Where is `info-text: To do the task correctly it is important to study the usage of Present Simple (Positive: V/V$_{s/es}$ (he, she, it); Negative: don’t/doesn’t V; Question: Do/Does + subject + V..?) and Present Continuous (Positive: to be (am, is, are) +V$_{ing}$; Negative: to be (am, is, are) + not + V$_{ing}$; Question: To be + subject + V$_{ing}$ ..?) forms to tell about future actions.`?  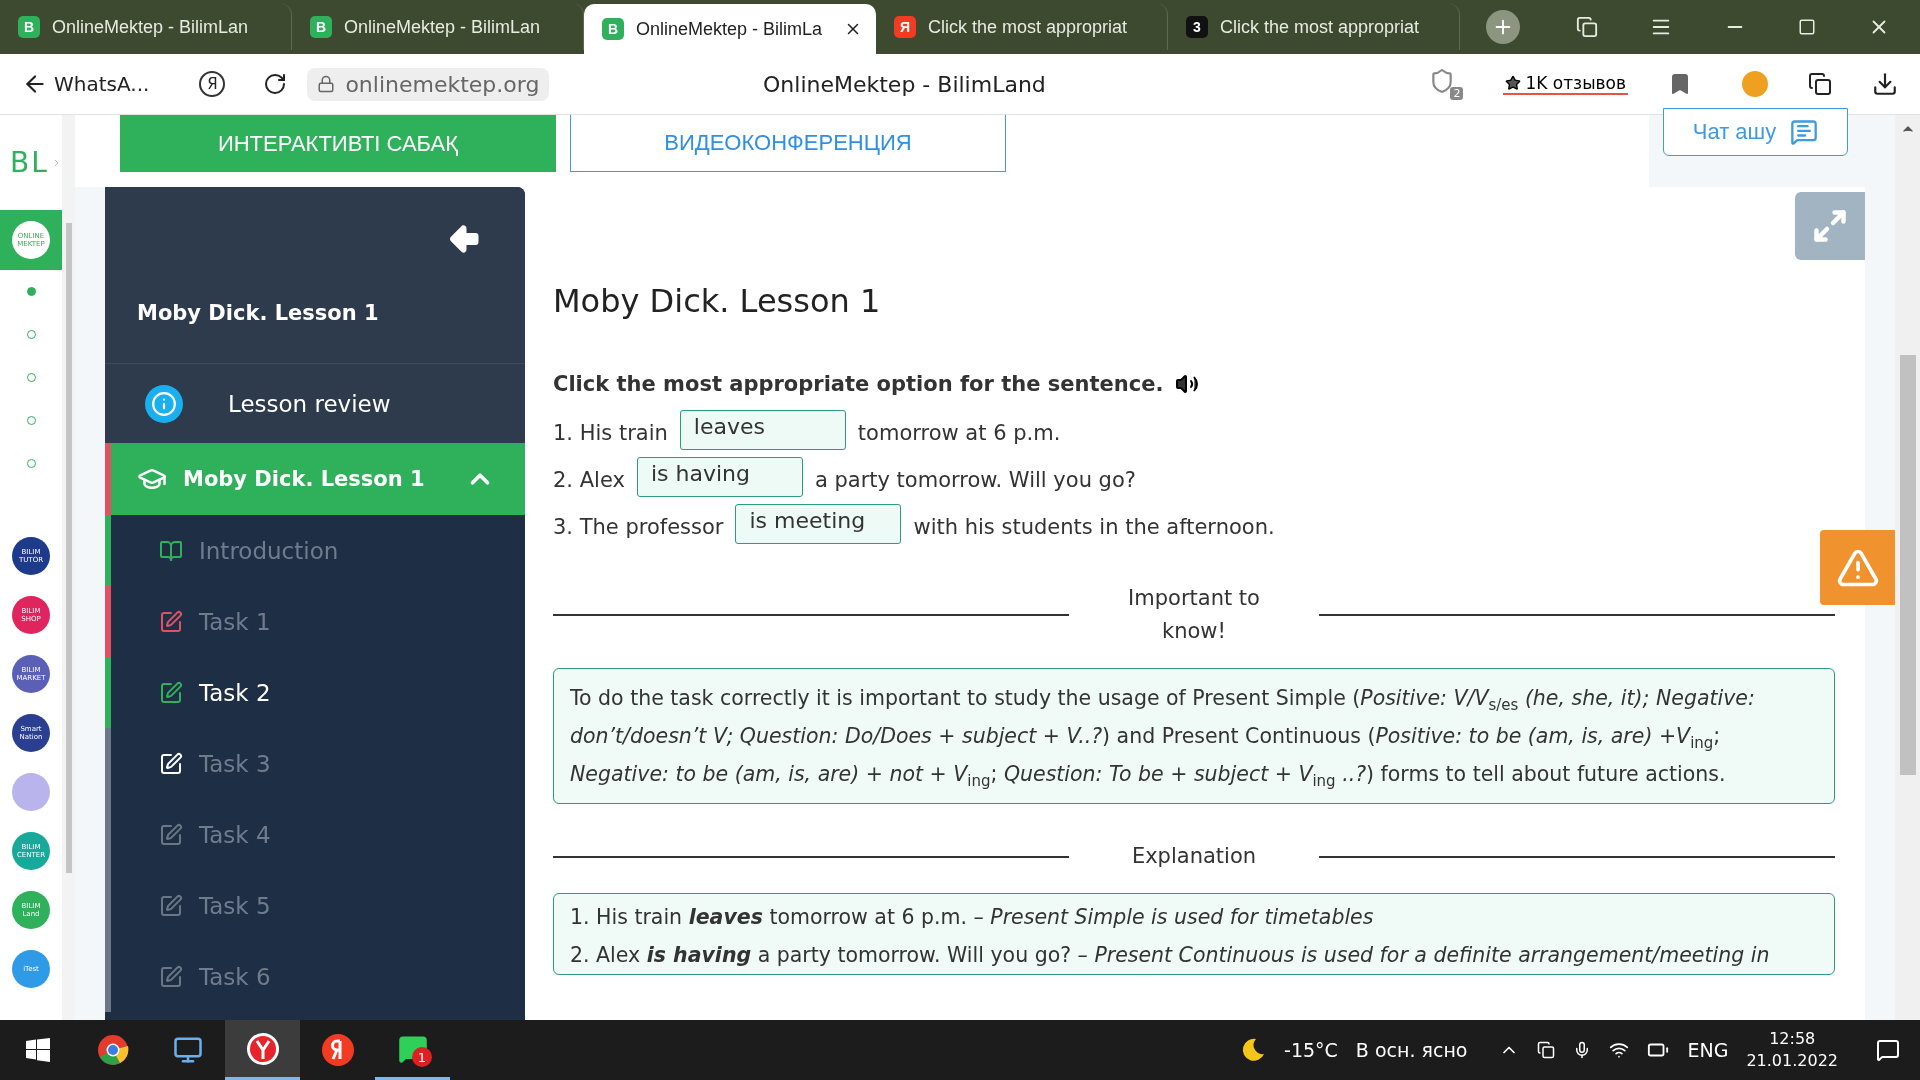
info-text: To do the task correctly it is important to study the usage of Present Simple (Positive: V/V$_{s/es}$ (he, she, it); Negative: don’t/doesn’t V; Question: Do/Does + subject + V..?) and Present Continuous (Positive: to be (am, is, are) +V$_{ing}$; Negative: to be (am, is, are) + not + V$_{ing}$; Question: To be + subject + V$_{ing}$ ..?) forms to tell about future actions. is located at coordinates (1163, 739).